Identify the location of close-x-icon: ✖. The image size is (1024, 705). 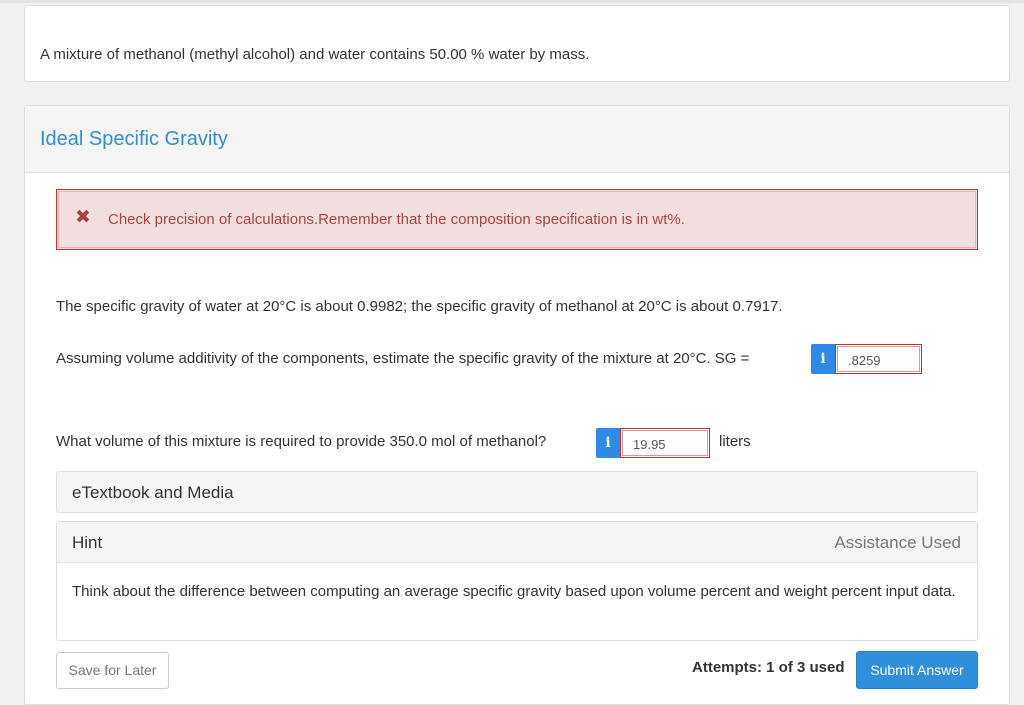
(83, 217).